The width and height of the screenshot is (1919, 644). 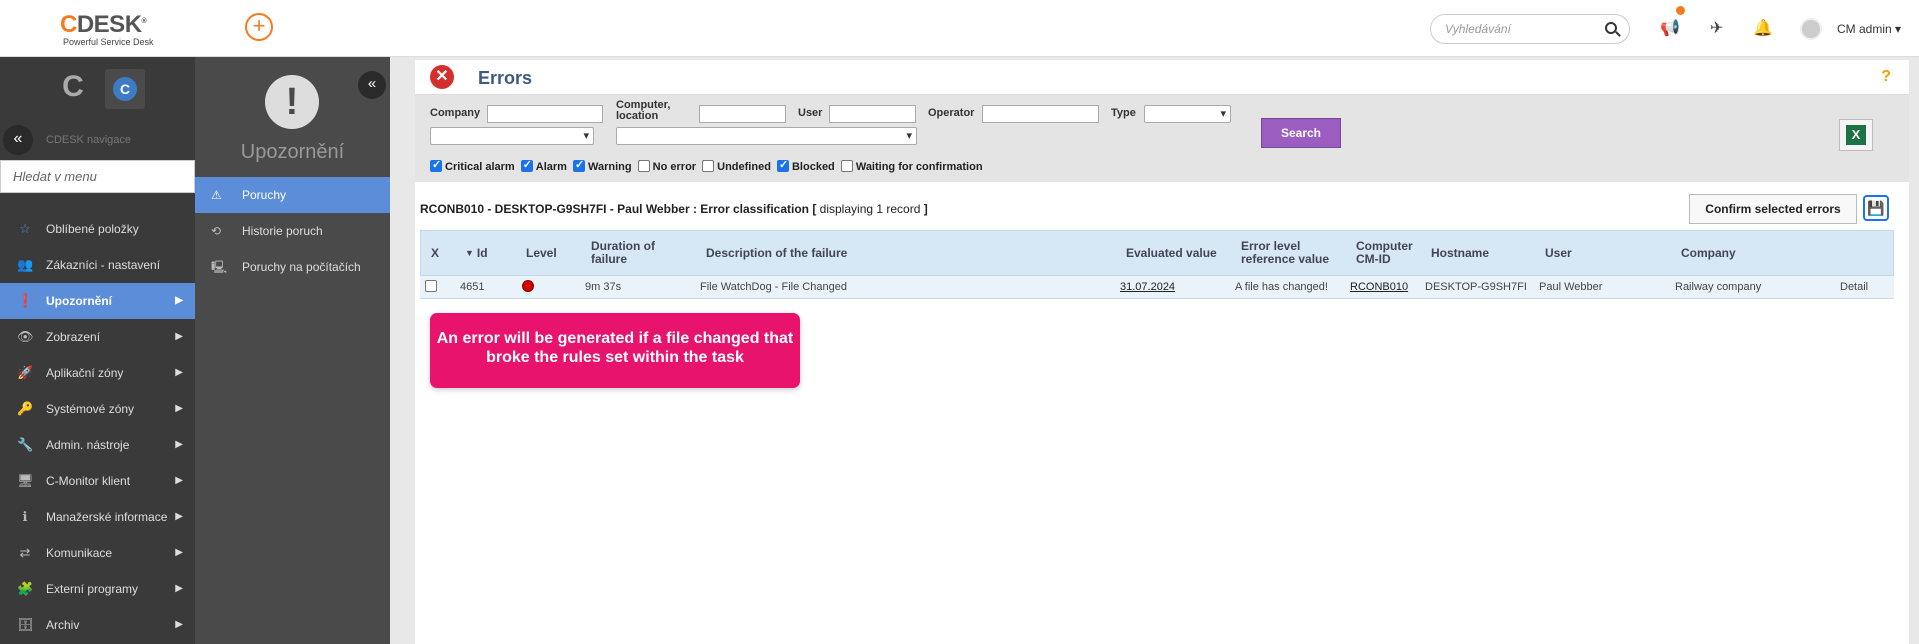 I want to click on cell-hostname: DESKTOP-G9SH7FI, so click(x=1476, y=287).